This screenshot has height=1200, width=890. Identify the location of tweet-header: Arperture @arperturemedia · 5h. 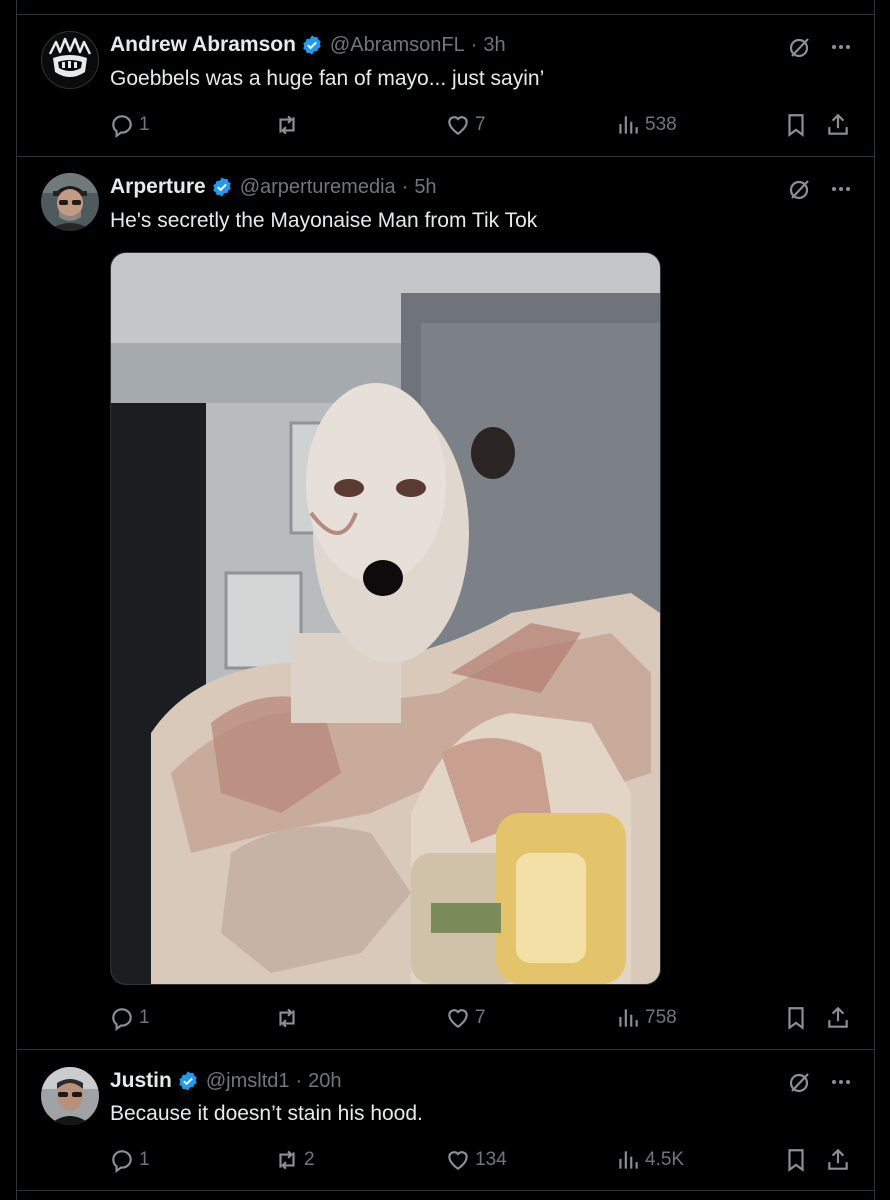
(273, 187).